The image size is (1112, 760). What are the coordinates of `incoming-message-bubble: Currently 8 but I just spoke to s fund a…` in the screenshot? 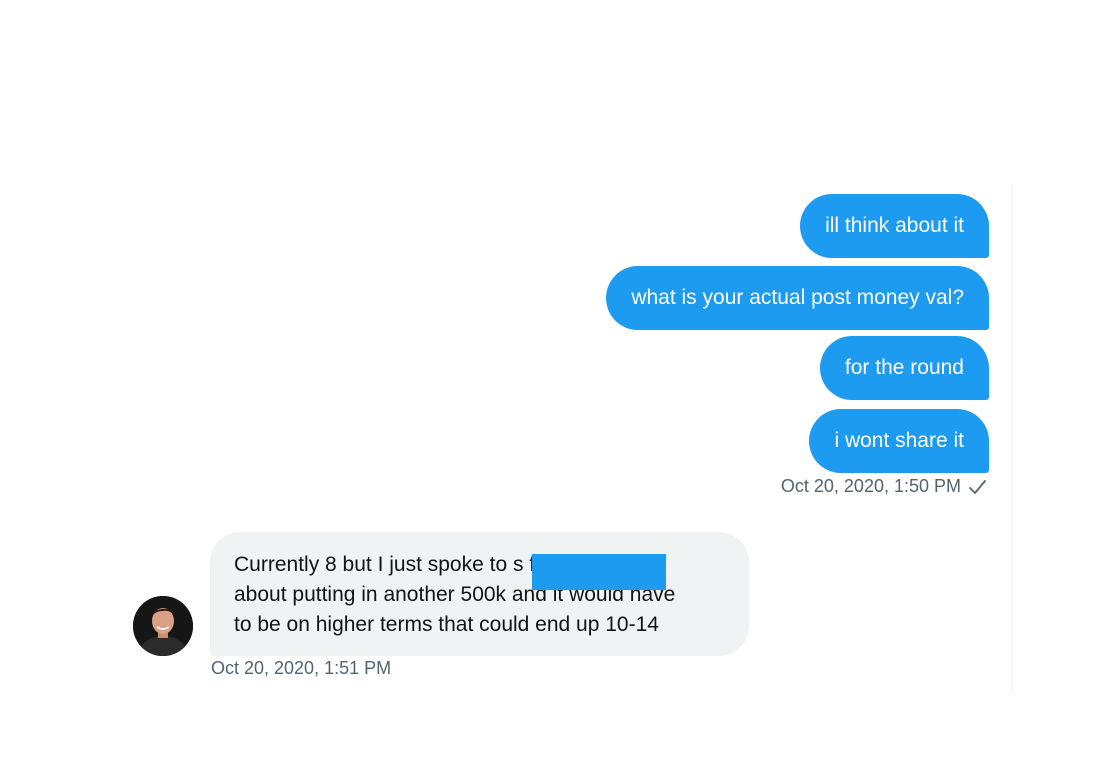 It's located at (479, 594).